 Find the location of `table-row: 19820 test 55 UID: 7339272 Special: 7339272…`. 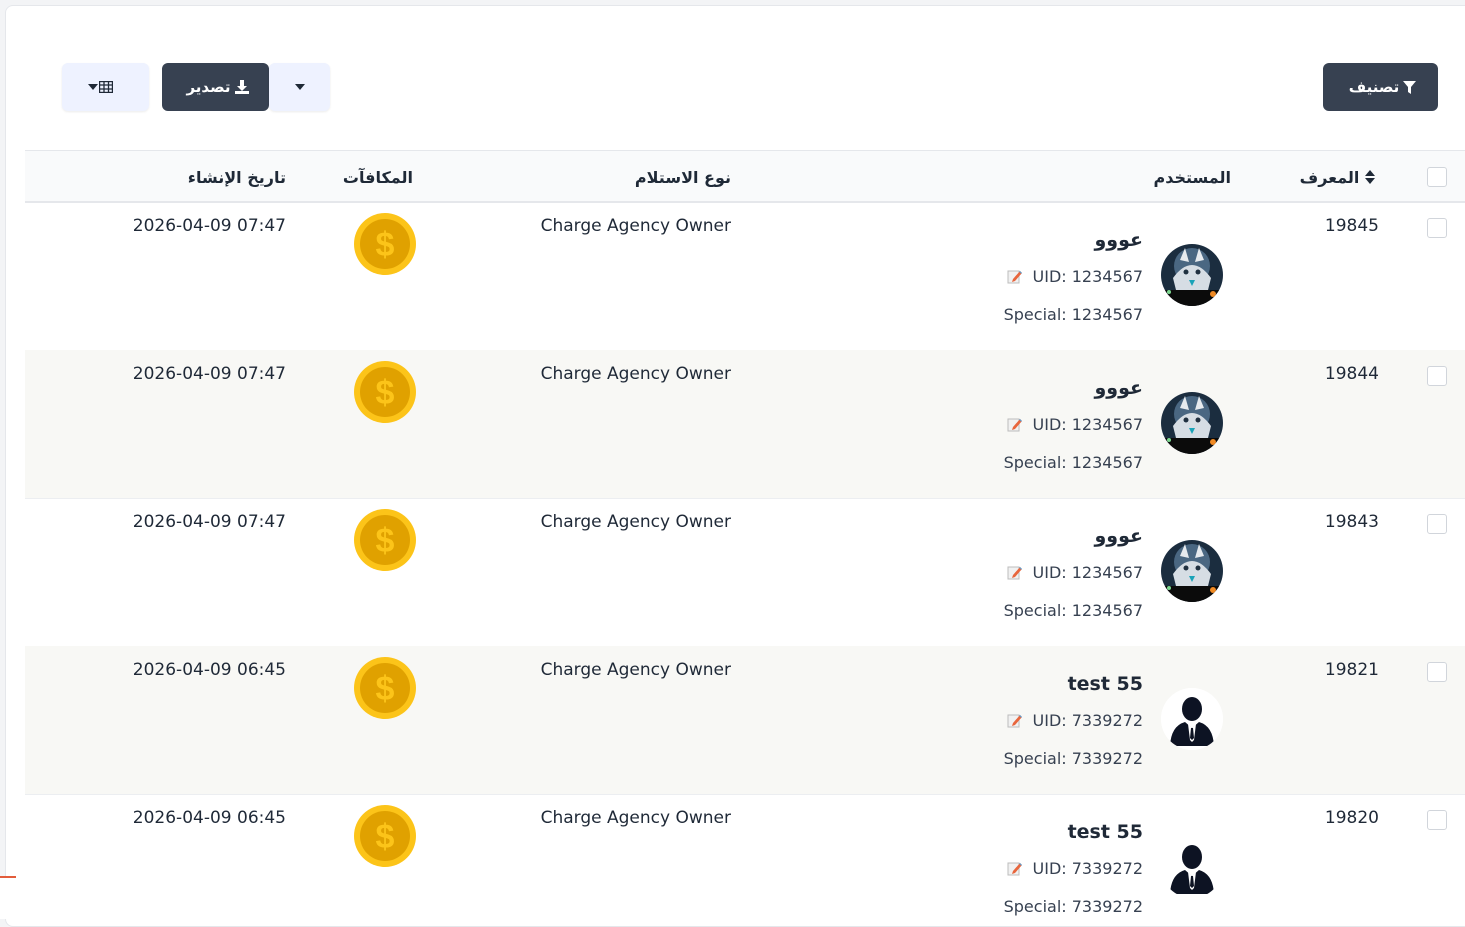

table-row: 19820 test 55 UID: 7339272 Special: 7339272… is located at coordinates (745, 860).